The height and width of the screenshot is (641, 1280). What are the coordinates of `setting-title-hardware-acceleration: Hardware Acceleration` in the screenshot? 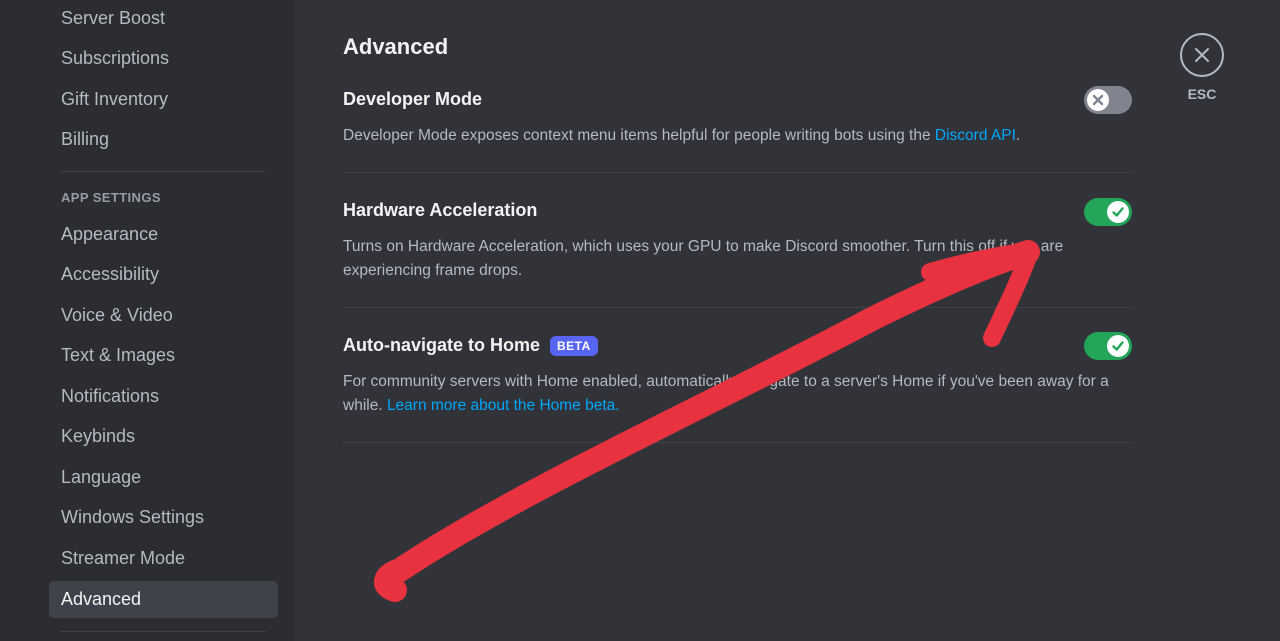 It's located at (440, 210).